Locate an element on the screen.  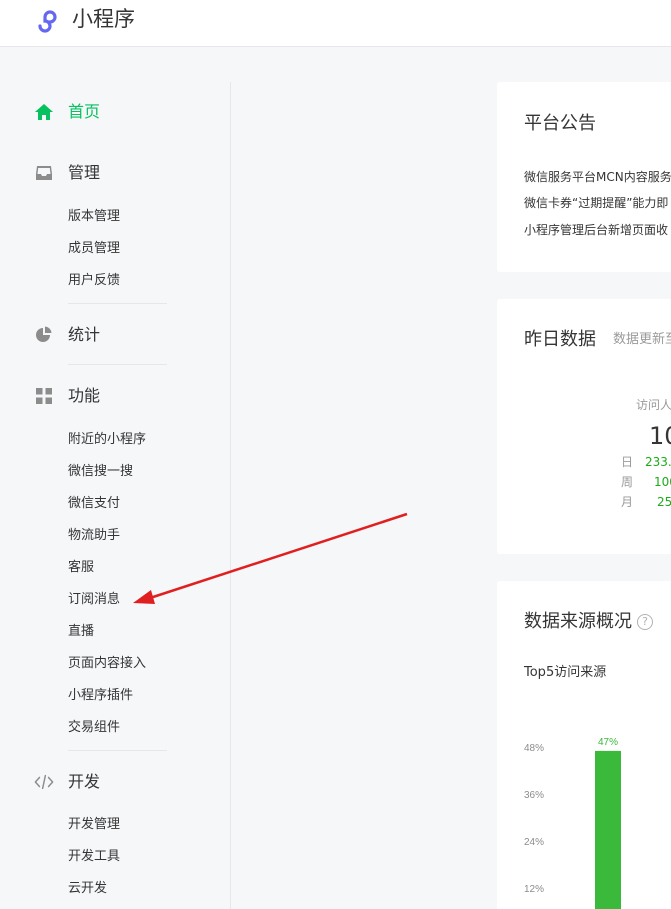
sidebar-item-live: 直播 is located at coordinates (81, 632).